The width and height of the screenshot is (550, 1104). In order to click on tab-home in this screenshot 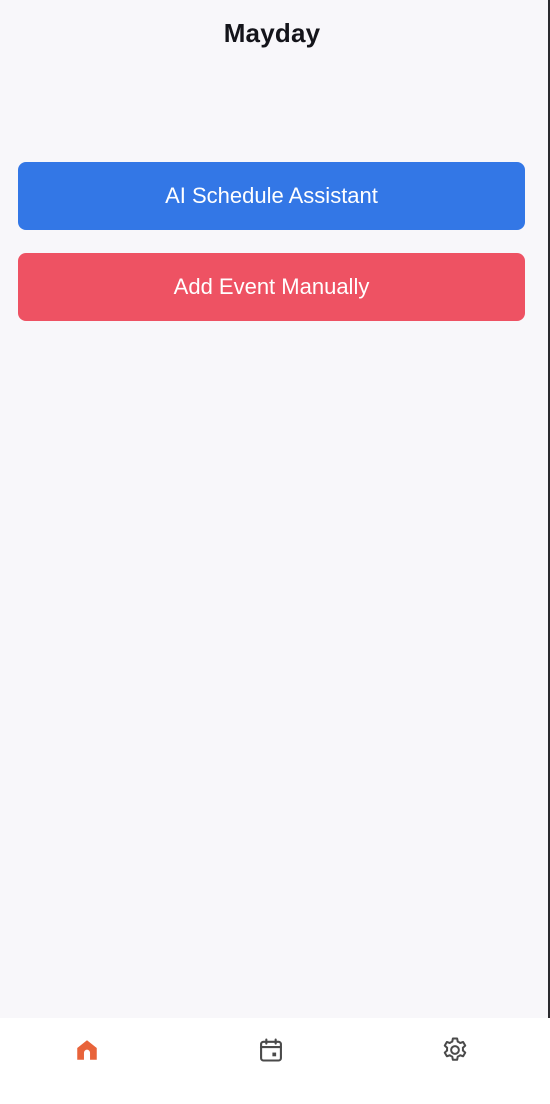, I will do `click(87, 1050)`.